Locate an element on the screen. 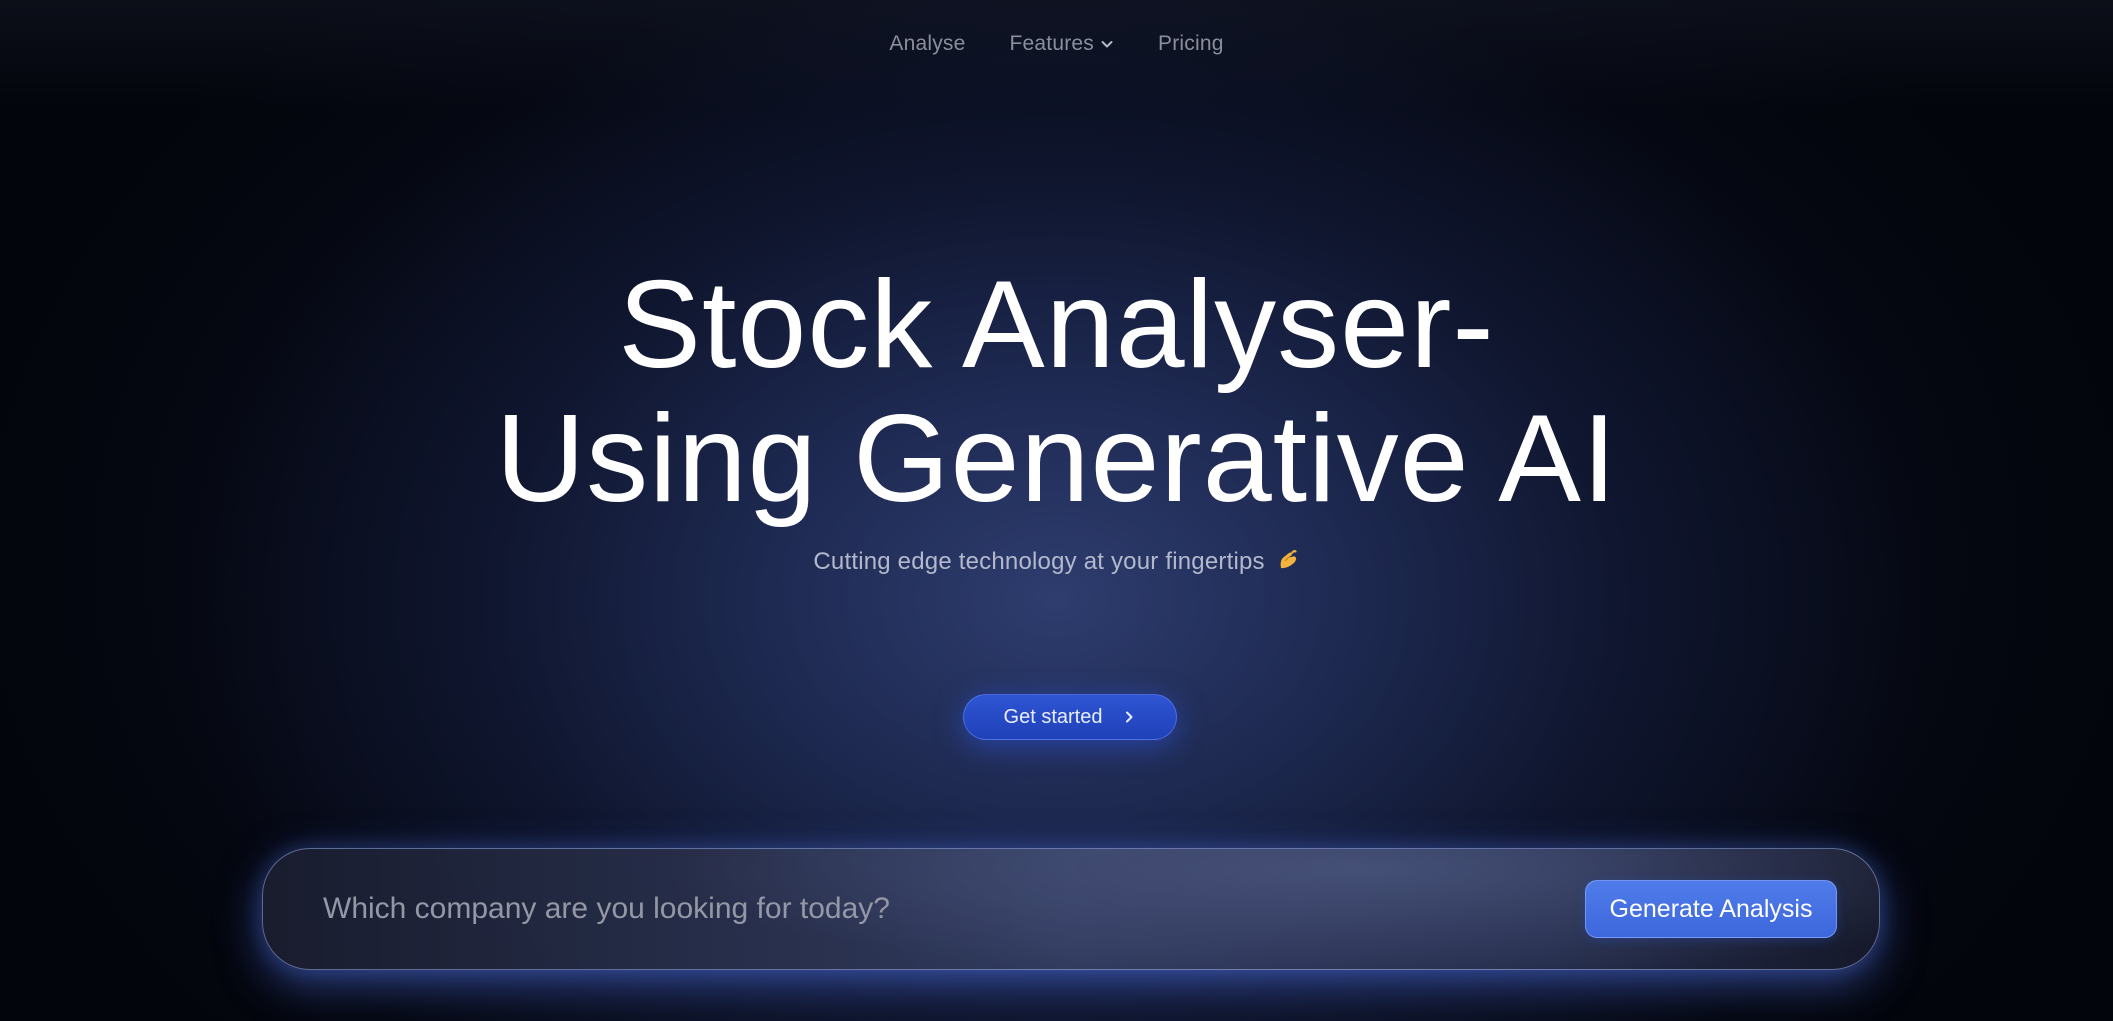 This screenshot has height=1021, width=2113. get-started-button: Get started is located at coordinates (1070, 717).